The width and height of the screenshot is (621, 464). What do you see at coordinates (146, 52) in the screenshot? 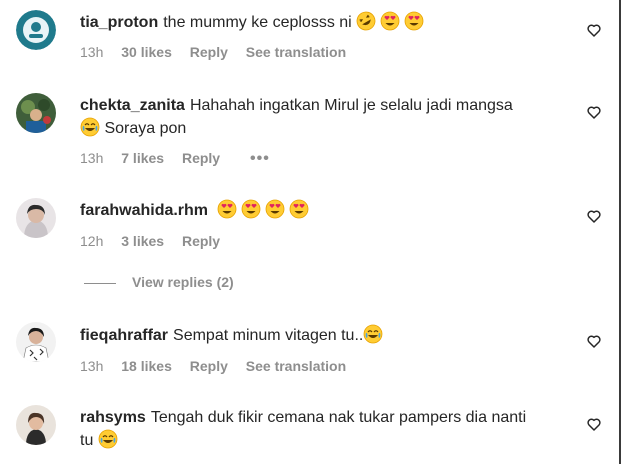
I see `likes-count: 30 likes` at bounding box center [146, 52].